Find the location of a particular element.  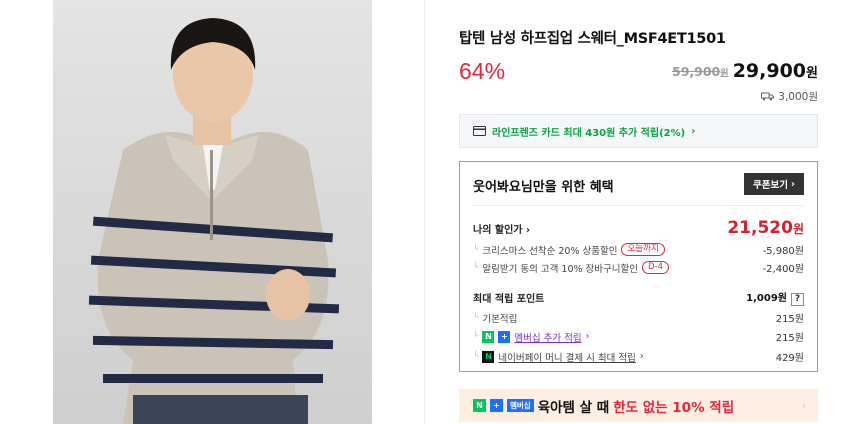

points-total: 1,009원? is located at coordinates (775, 297).